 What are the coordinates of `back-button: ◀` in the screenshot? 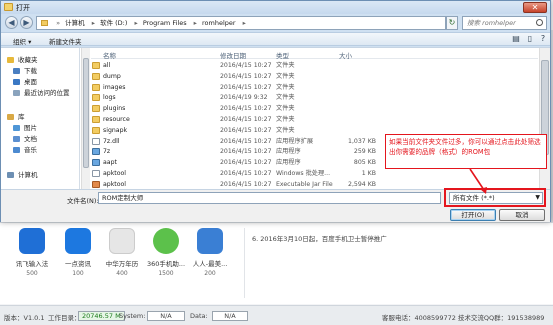 It's located at (11, 22).